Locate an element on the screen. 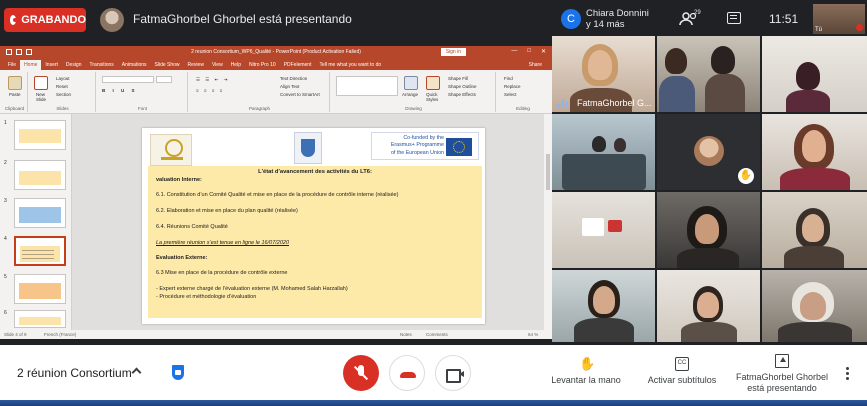 Image resolution: width=867 pixels, height=406 pixels. presenting-button: FatmaGhorbel Ghorbel está presentando is located at coordinates (782, 374).